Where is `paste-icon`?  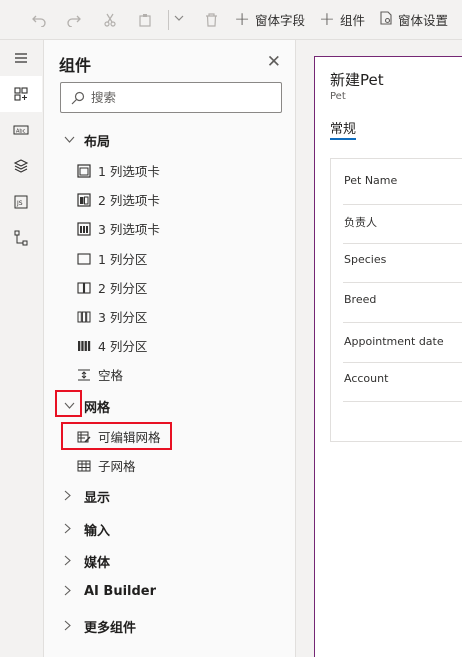
paste-icon is located at coordinates (144, 20).